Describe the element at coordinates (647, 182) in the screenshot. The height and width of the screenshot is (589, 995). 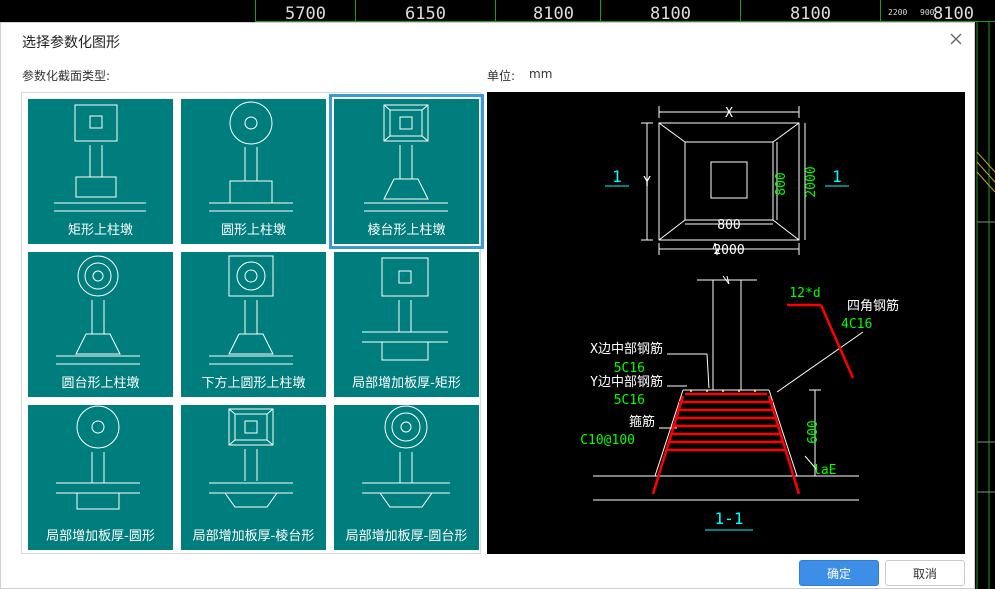
I see `plan-y-label: Y` at that location.